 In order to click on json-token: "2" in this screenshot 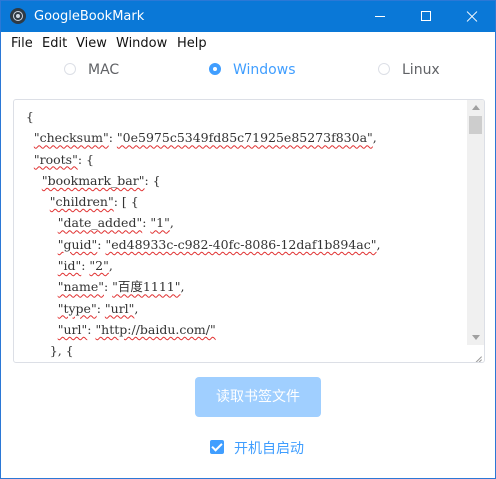, I will do `click(99, 266)`.